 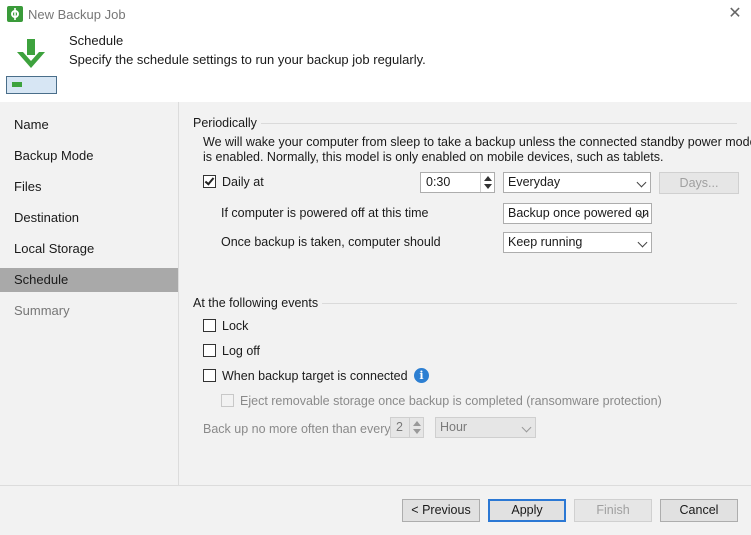 What do you see at coordinates (527, 510) in the screenshot?
I see `apply-button: Apply` at bounding box center [527, 510].